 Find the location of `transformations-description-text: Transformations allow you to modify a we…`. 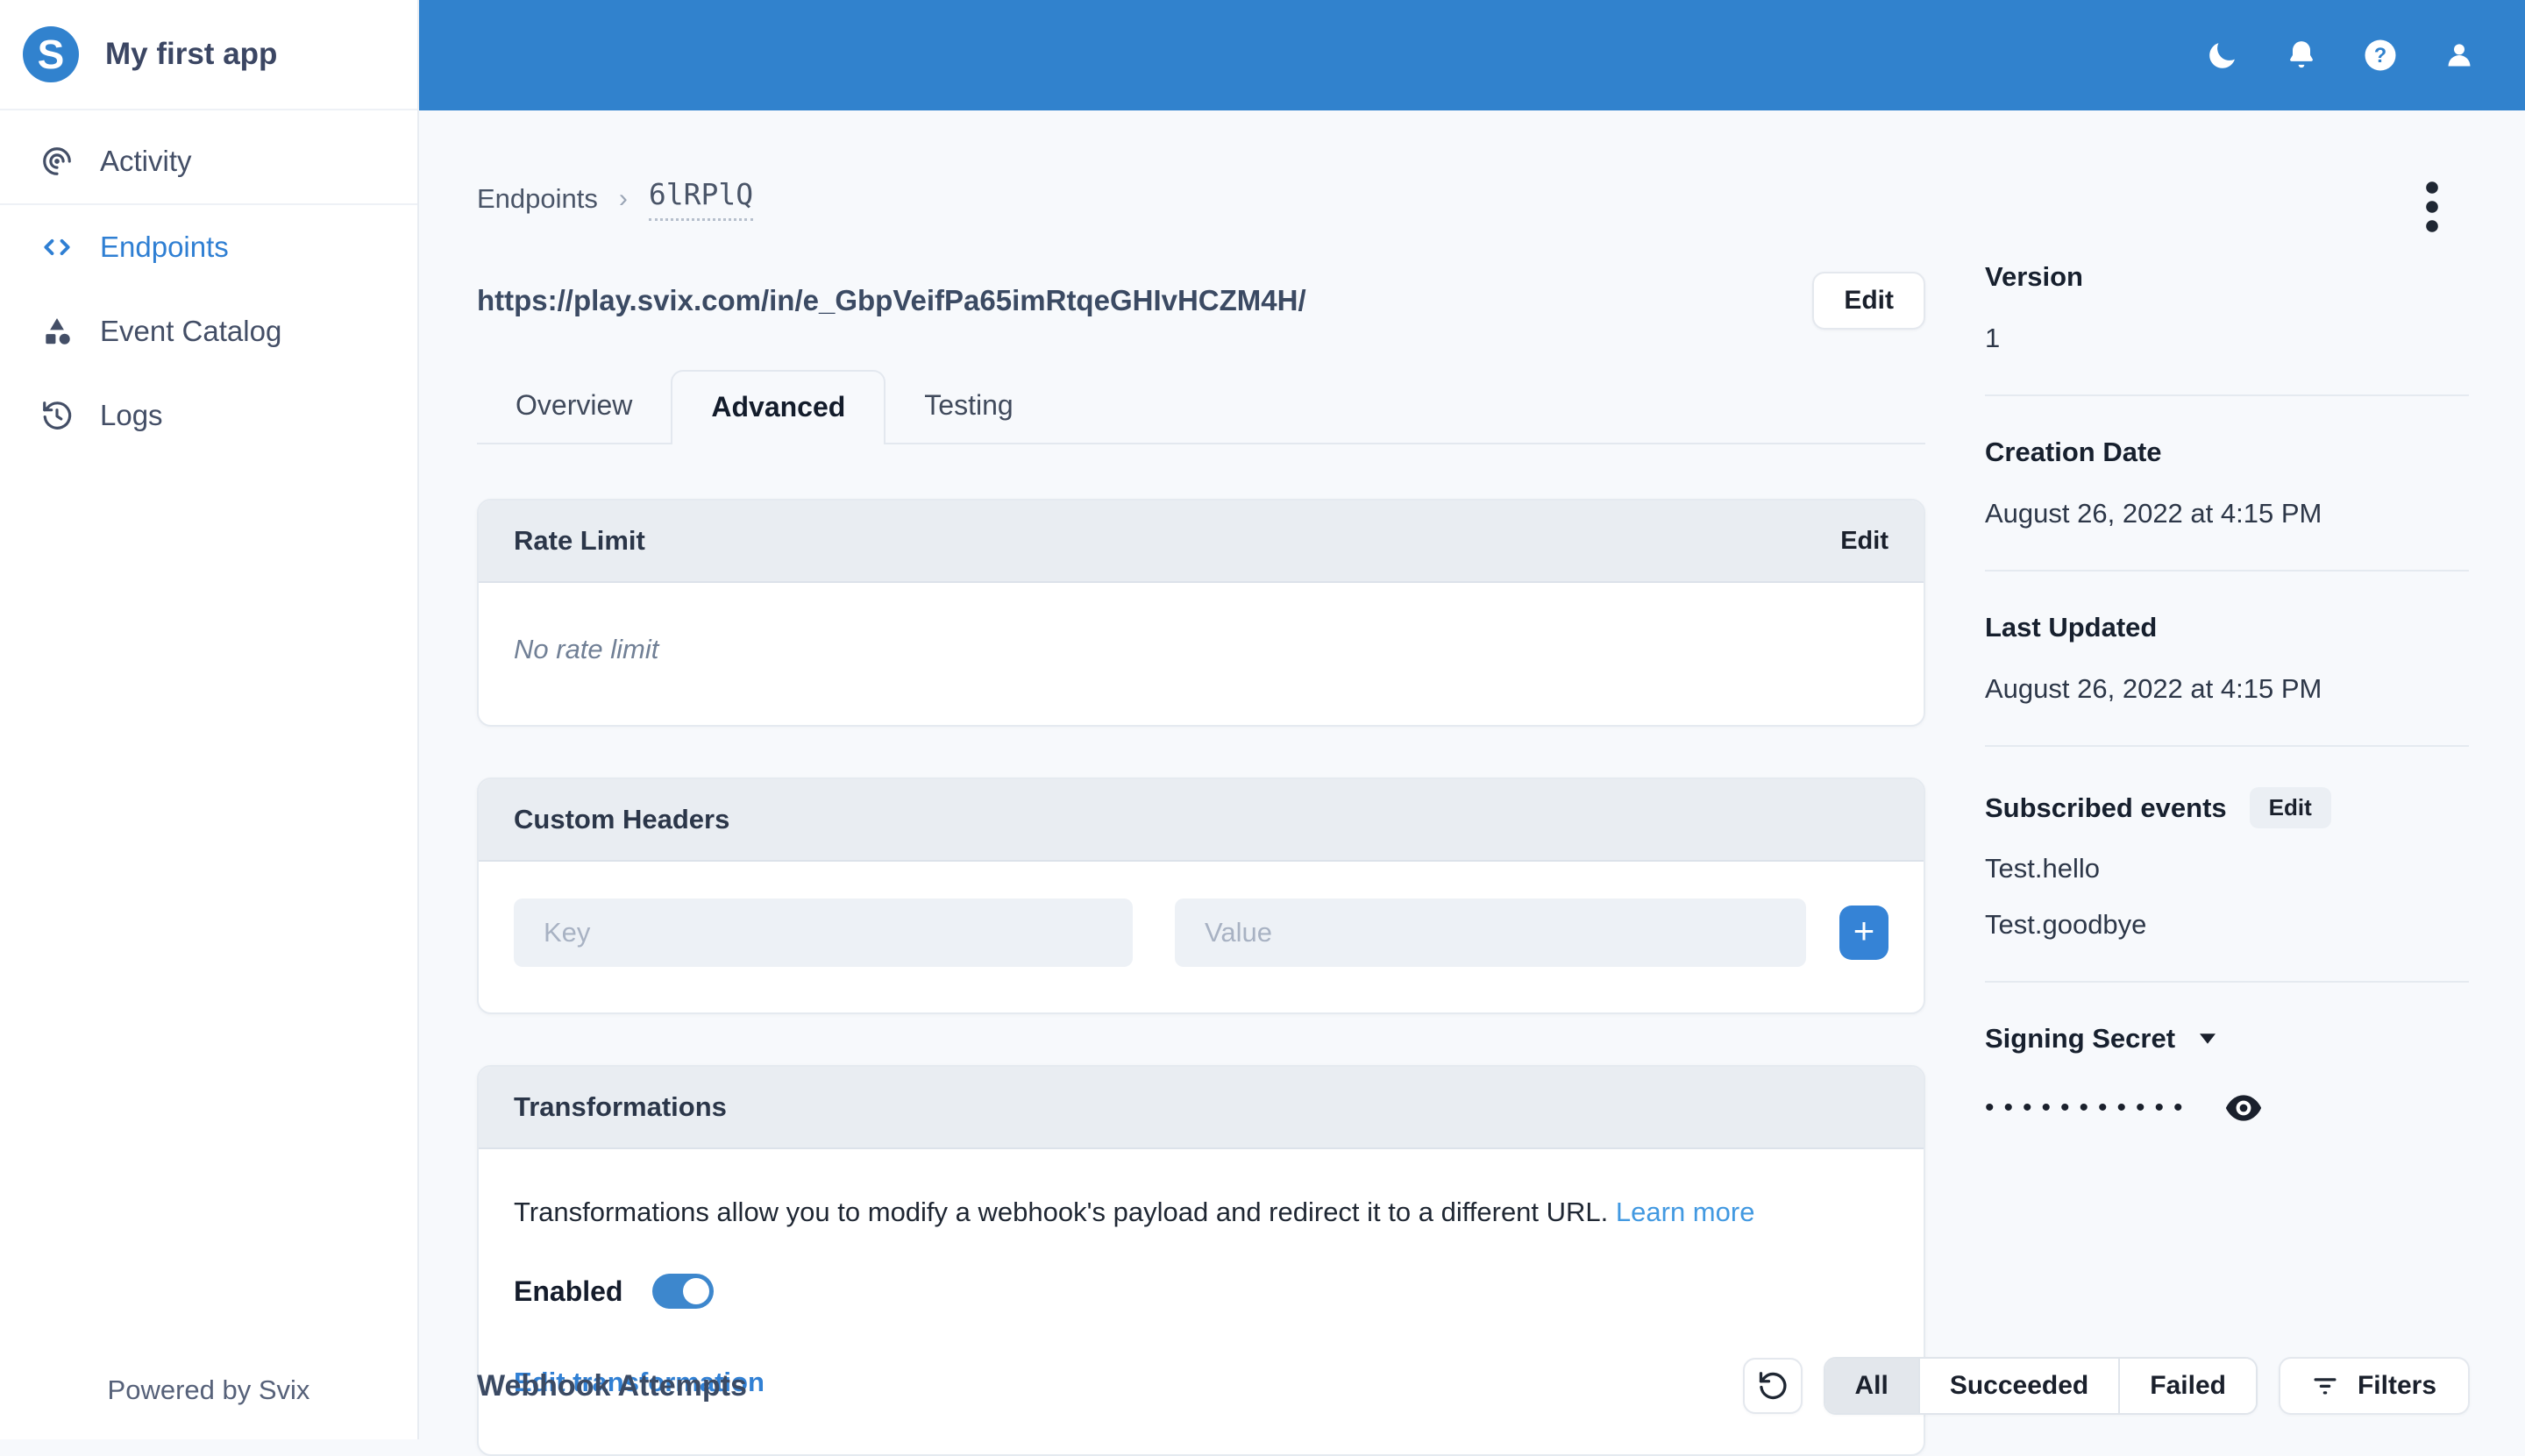

transformations-description-text: Transformations allow you to modify a we… is located at coordinates (1065, 1212).